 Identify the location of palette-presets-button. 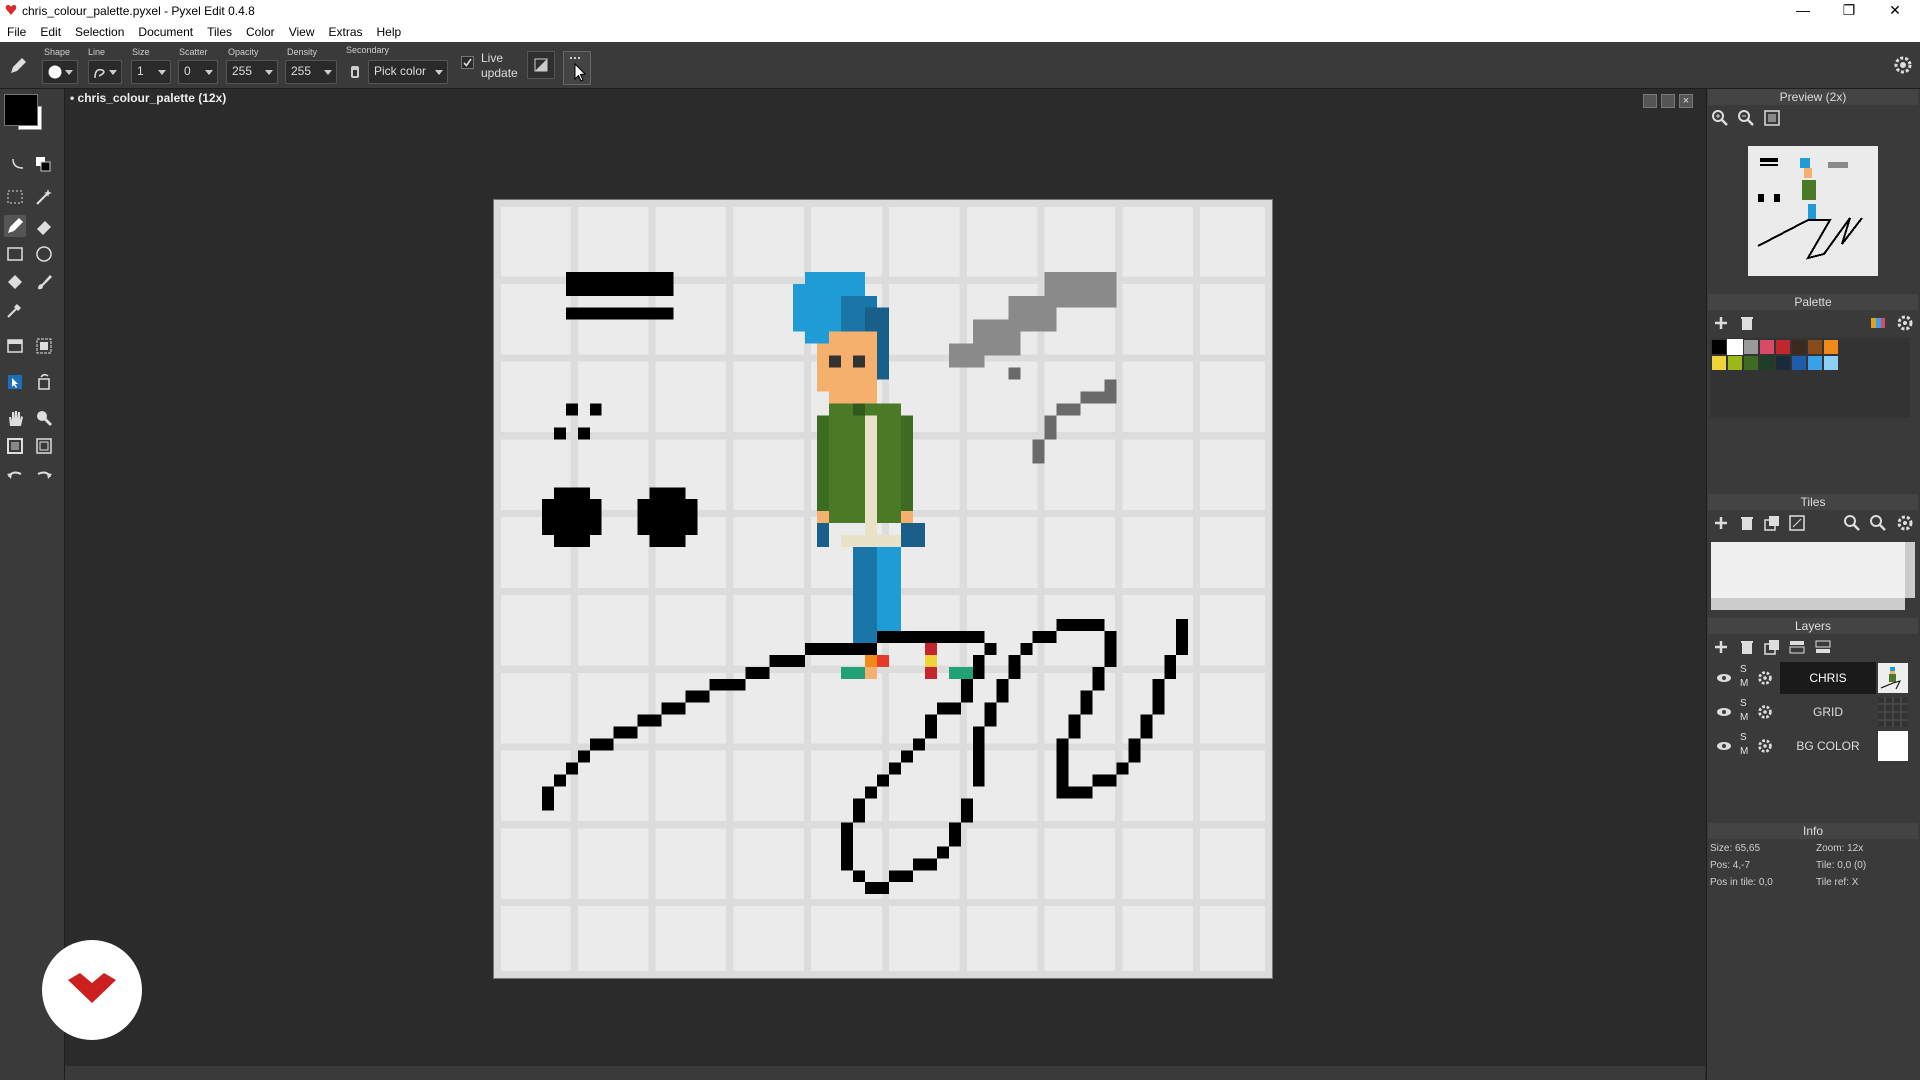
(1878, 323).